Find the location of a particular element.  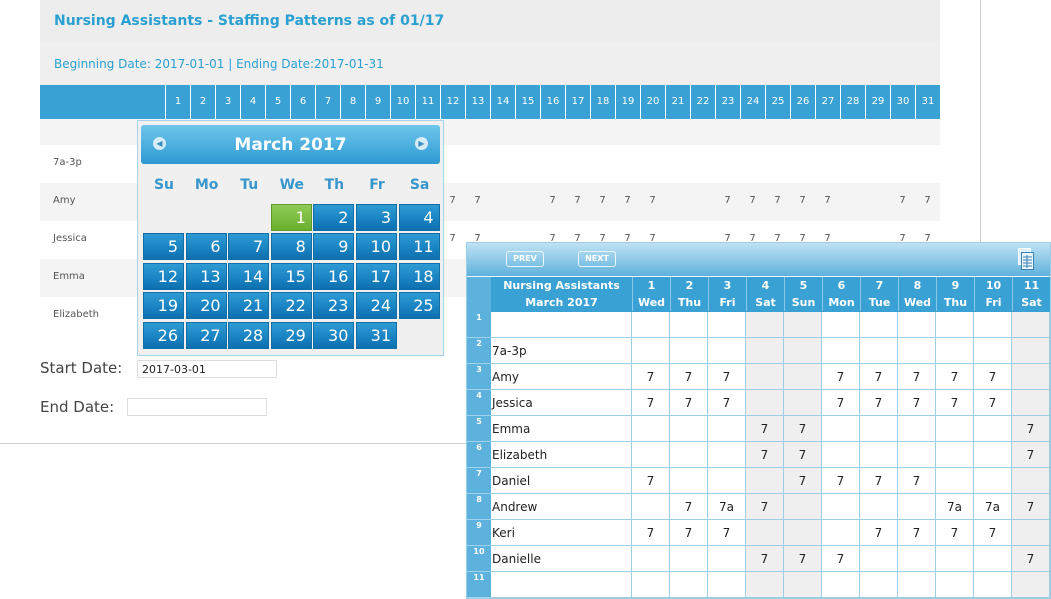

calendar-day: 11 is located at coordinates (419, 246).